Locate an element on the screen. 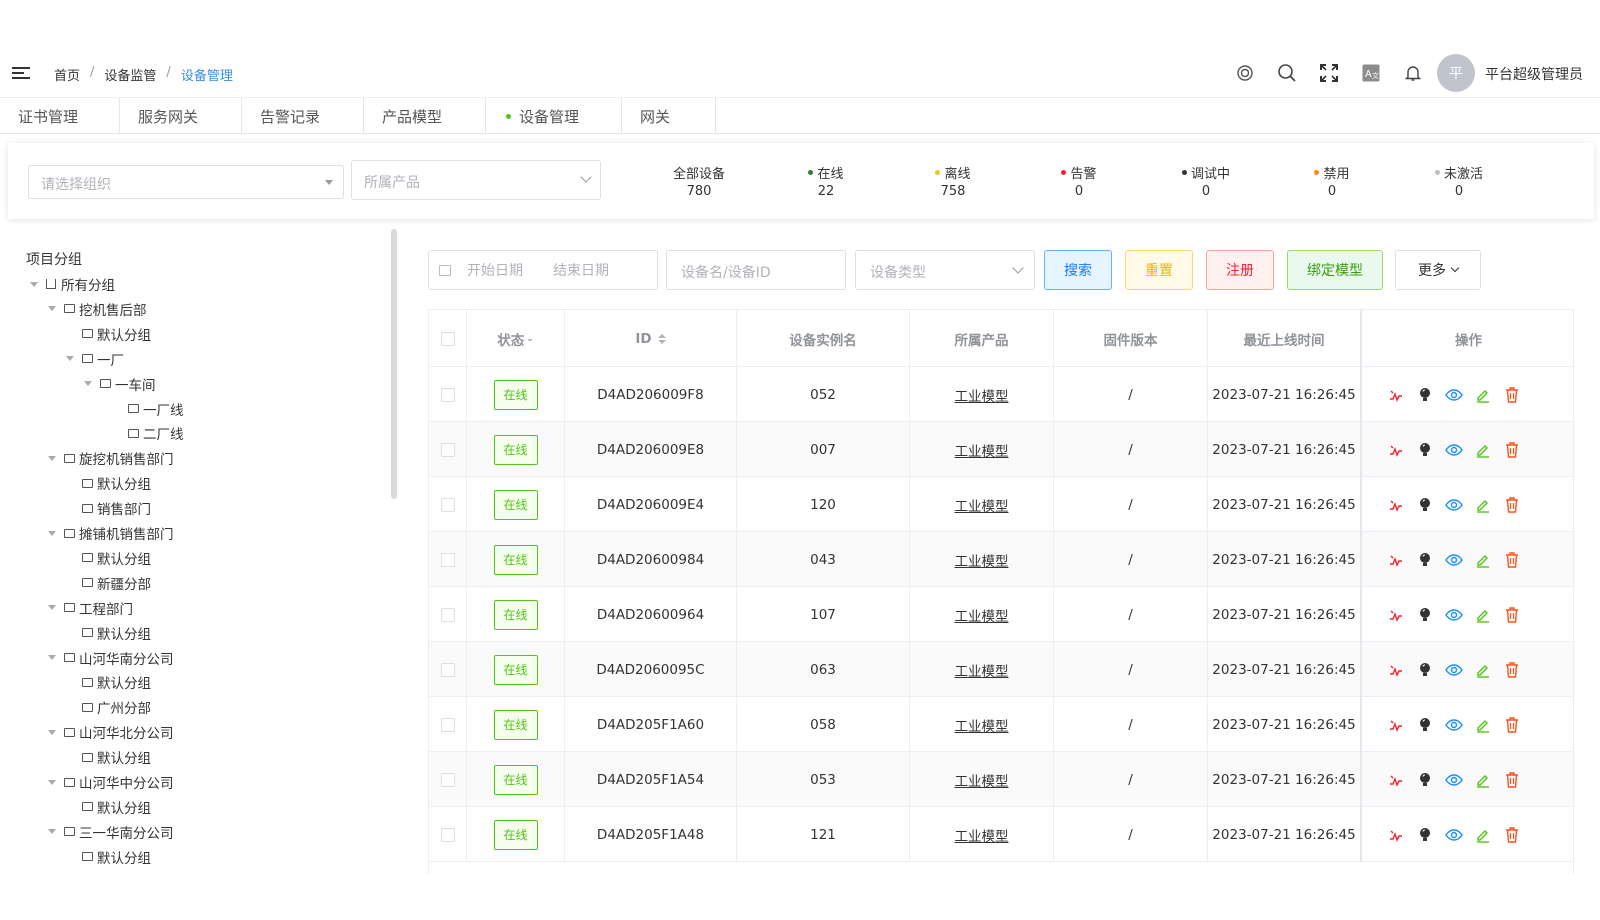 The height and width of the screenshot is (920, 1600). tab-cert-management: 证书管理 is located at coordinates (60, 116).